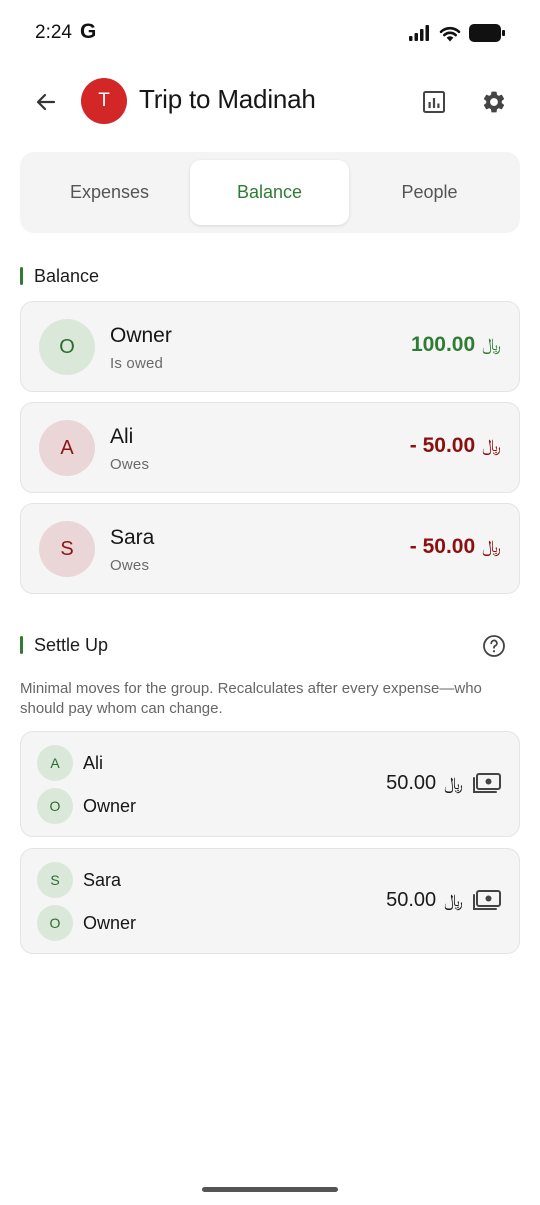 The width and height of the screenshot is (540, 1205). I want to click on help-circle-icon, so click(494, 646).